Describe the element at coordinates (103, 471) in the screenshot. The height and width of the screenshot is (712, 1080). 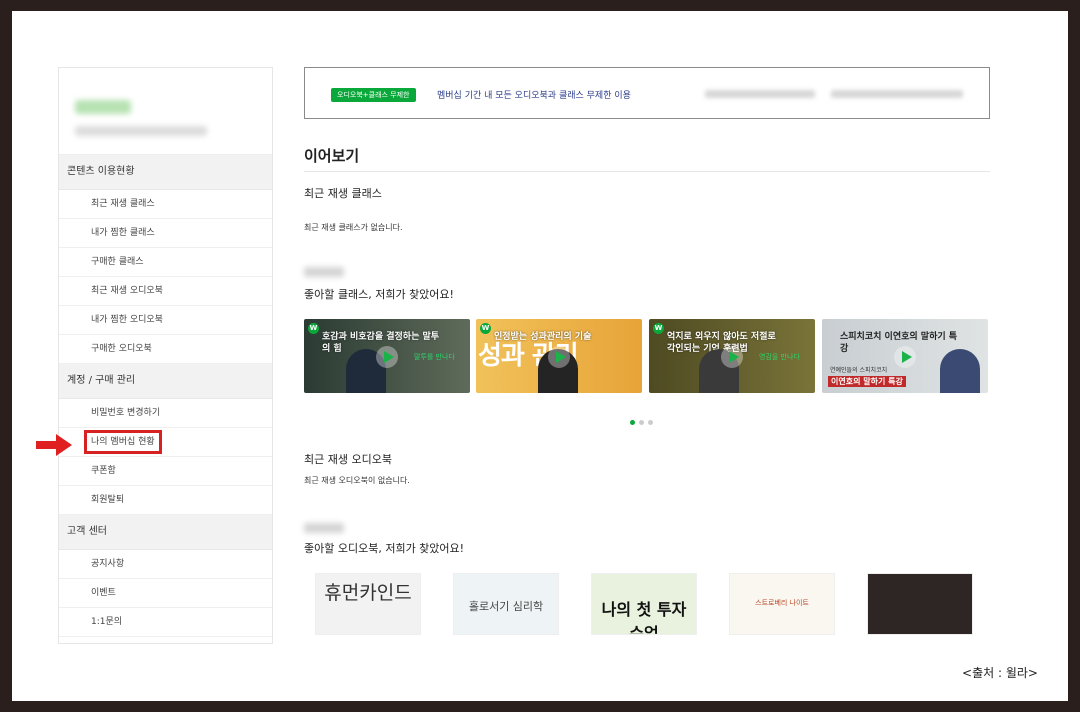
I see `sidebar-item-label: 쿠폰함` at that location.